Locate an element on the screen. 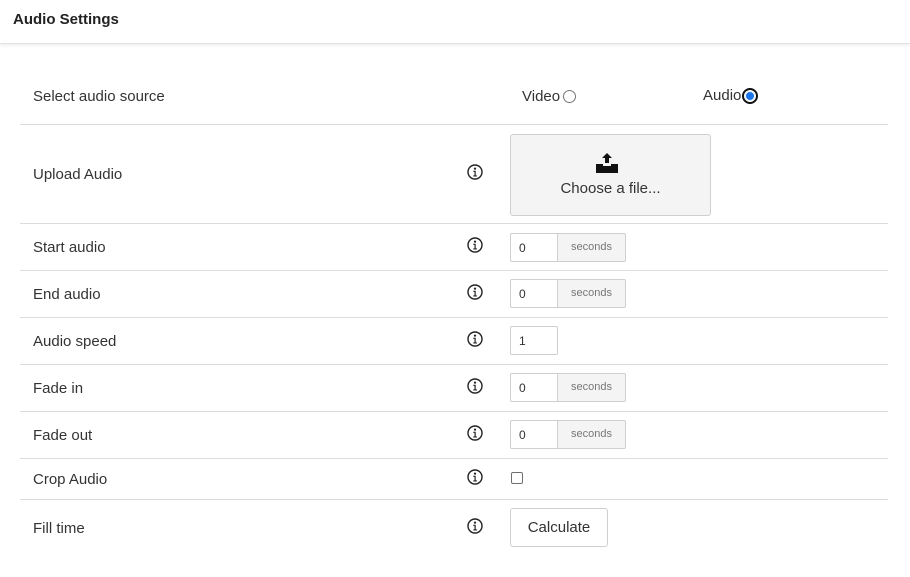 This screenshot has height=577, width=910. start-audio-label: Start audio is located at coordinates (69, 247).